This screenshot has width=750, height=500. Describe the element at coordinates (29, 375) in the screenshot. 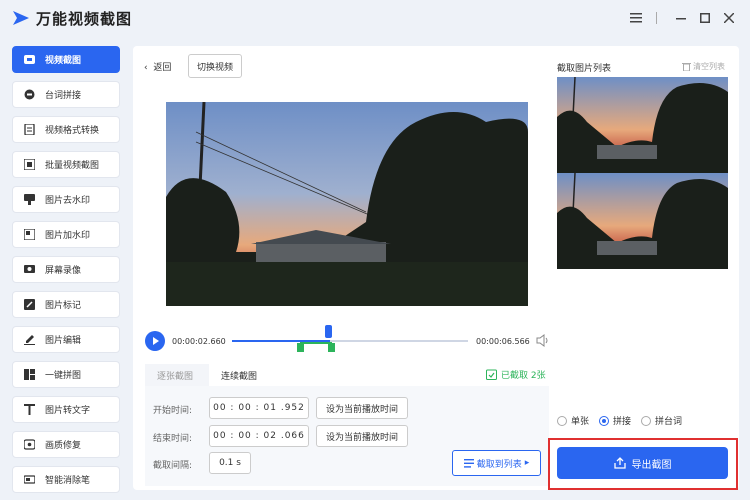

I see `collage-icon` at that location.